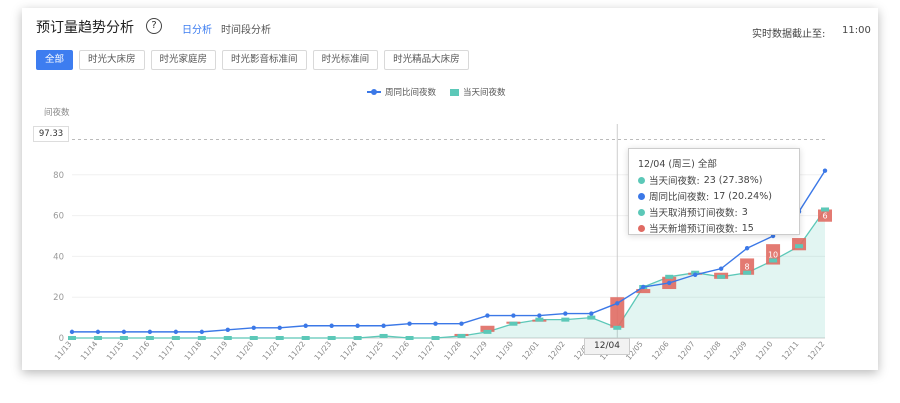 The image size is (900, 403). I want to click on x-tick-label: 12/06, so click(660, 350).